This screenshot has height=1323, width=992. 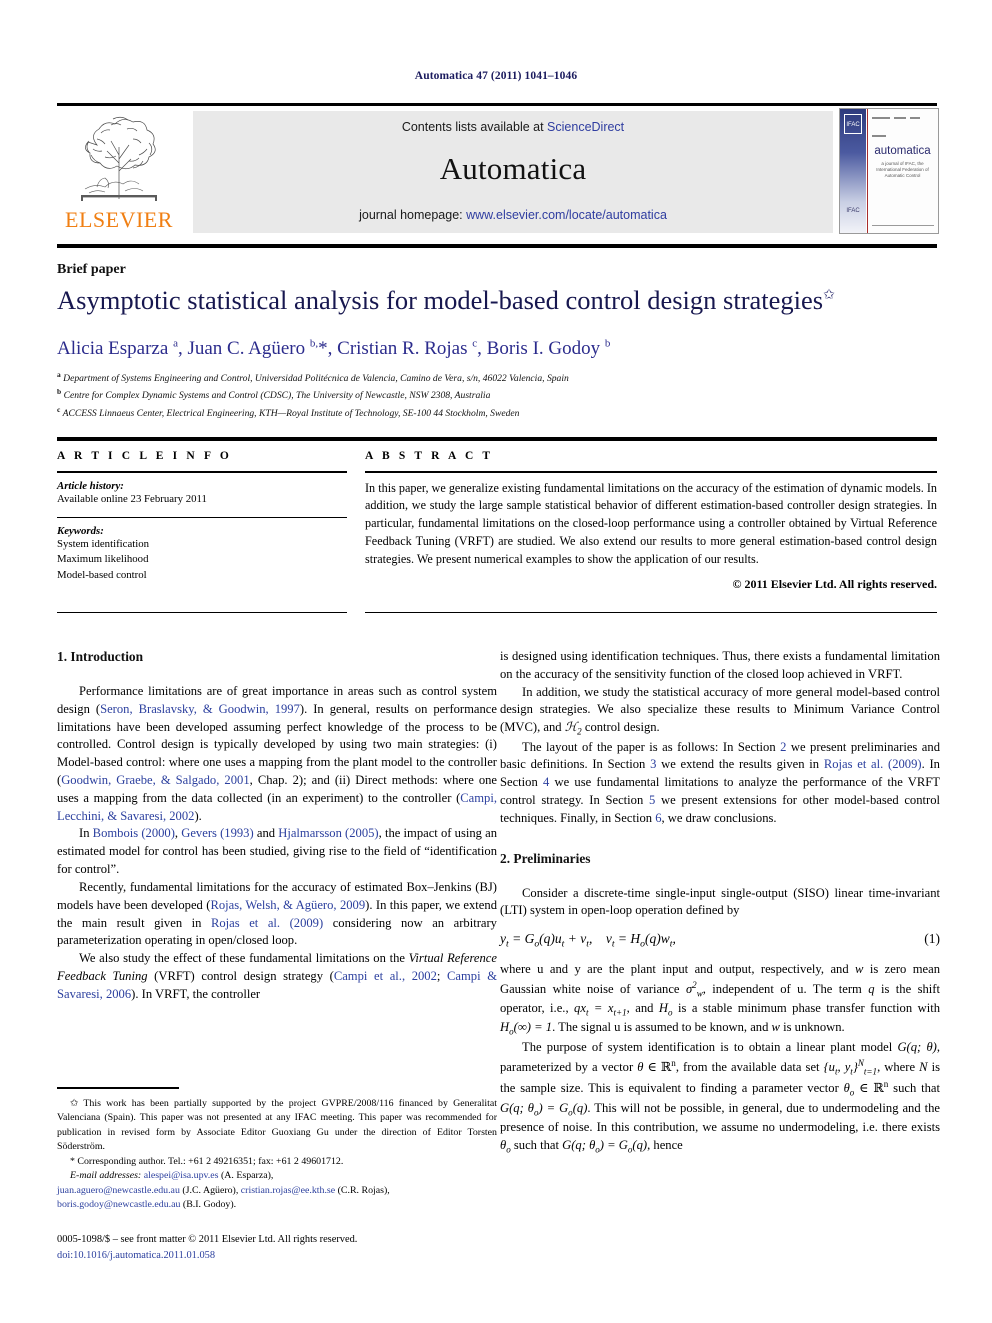 I want to click on cover-header-lines, so click(x=903, y=127).